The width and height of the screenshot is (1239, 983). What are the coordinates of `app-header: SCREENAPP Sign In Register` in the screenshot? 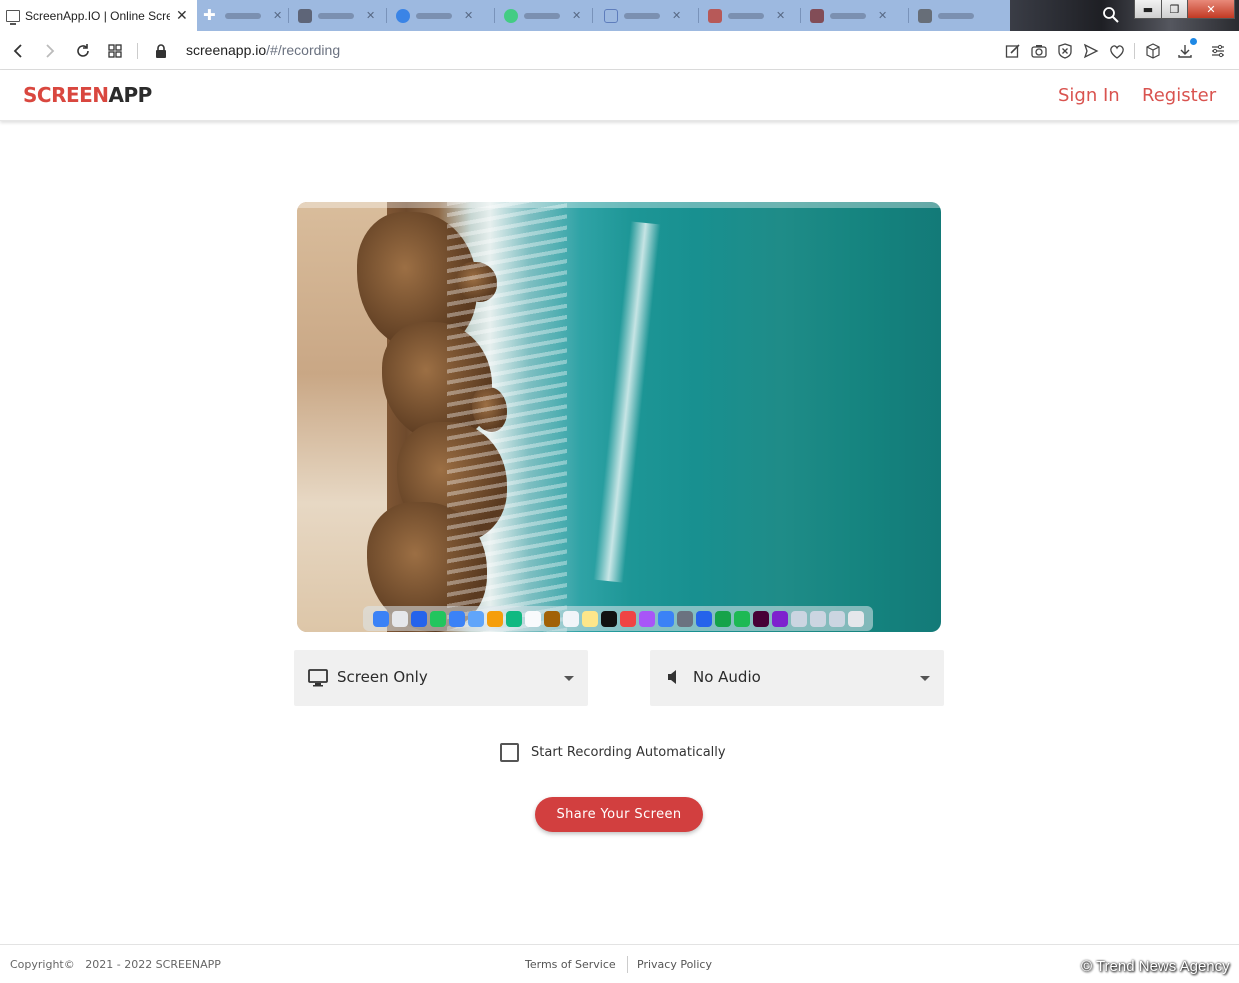 It's located at (619, 95).